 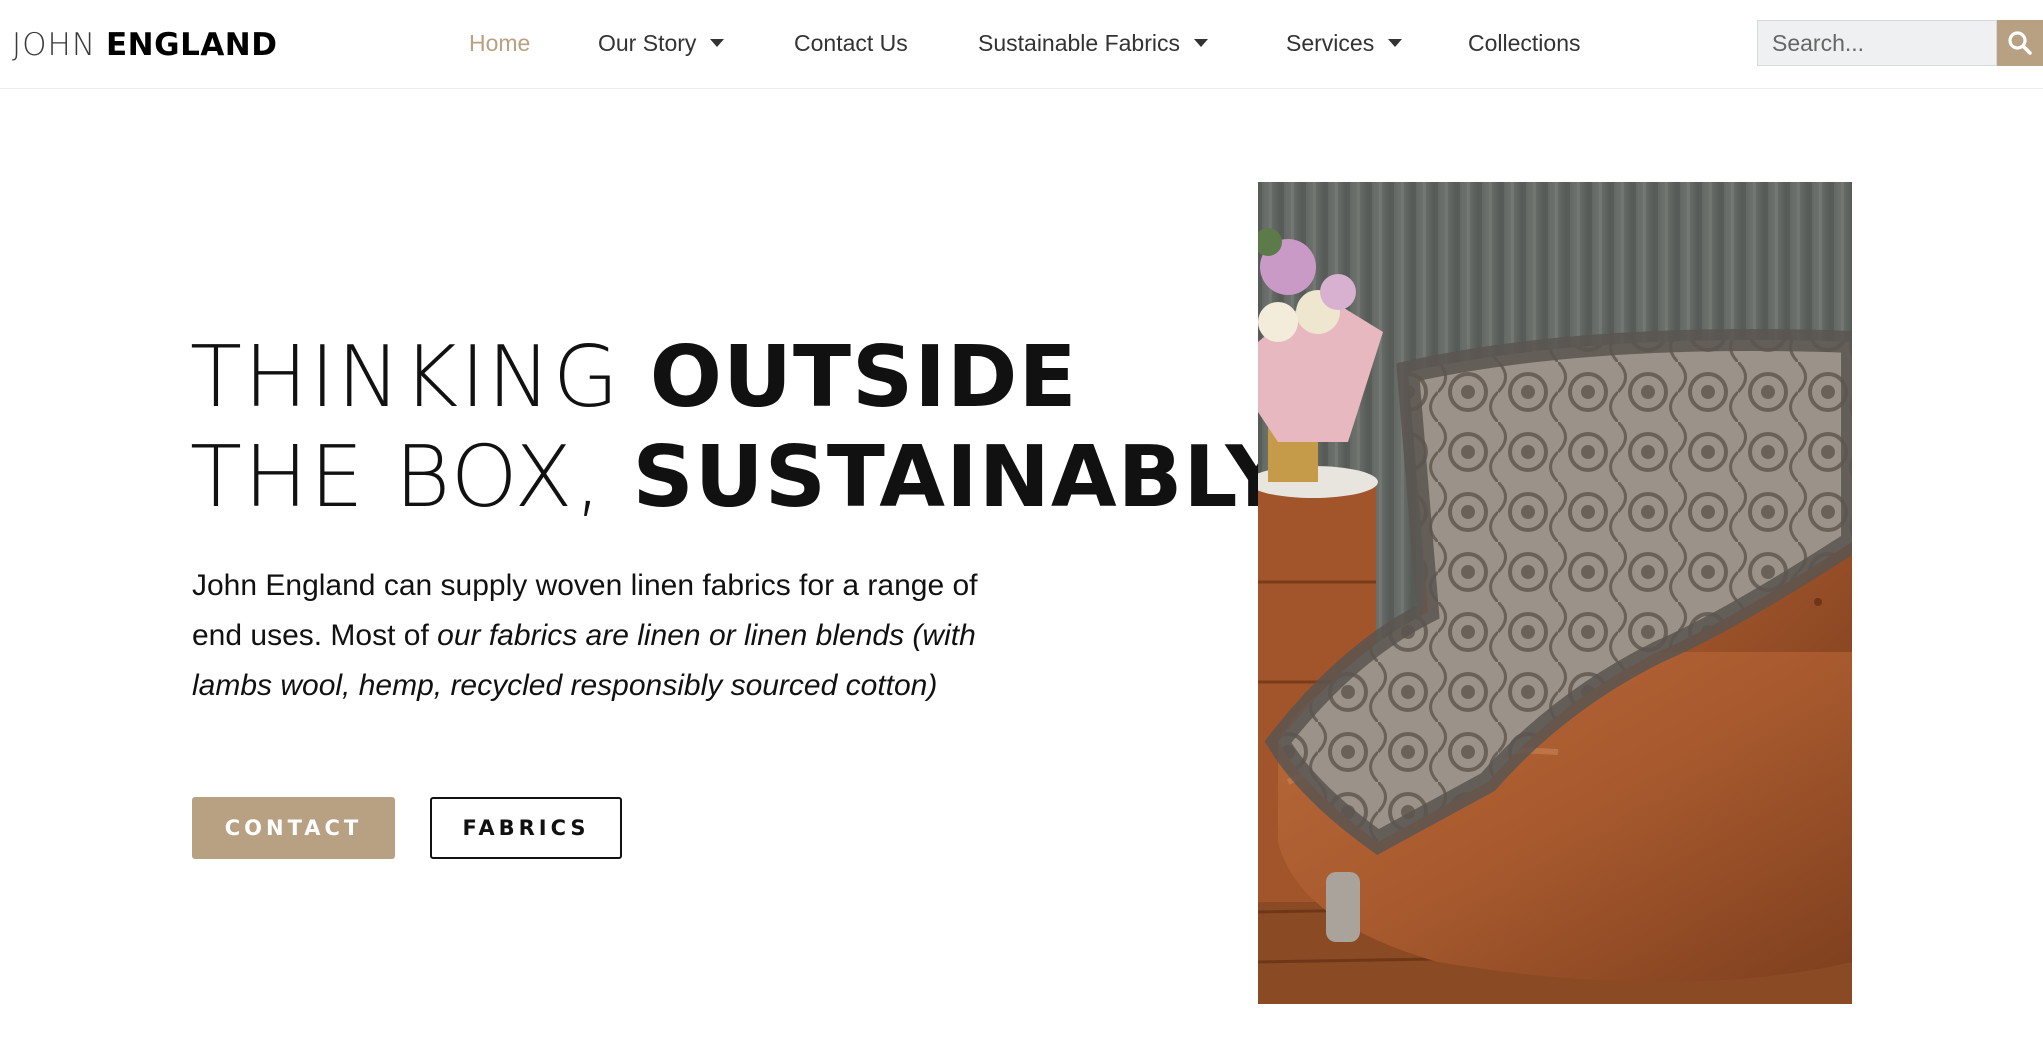 I want to click on hero-headline: THINKING OUTSIDE THE BOX, SUSTAINABLY, so click(x=739, y=428).